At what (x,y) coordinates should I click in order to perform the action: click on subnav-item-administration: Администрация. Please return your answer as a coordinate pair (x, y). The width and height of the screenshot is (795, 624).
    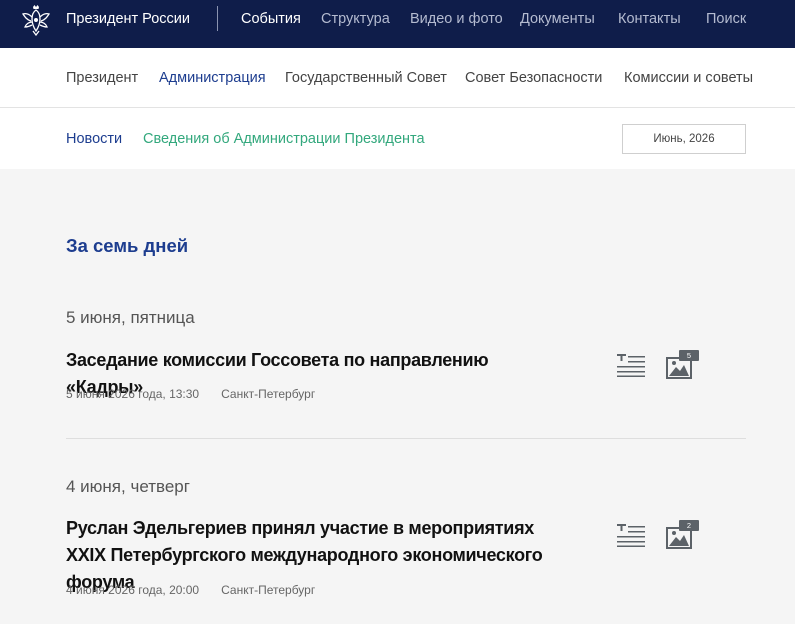
    Looking at the image, I should click on (212, 78).